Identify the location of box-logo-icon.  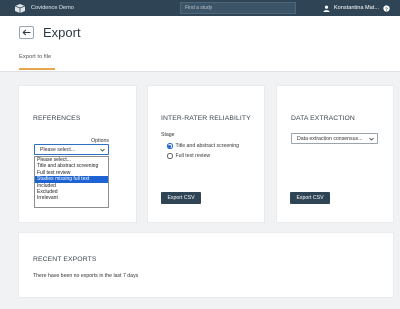
(20, 8).